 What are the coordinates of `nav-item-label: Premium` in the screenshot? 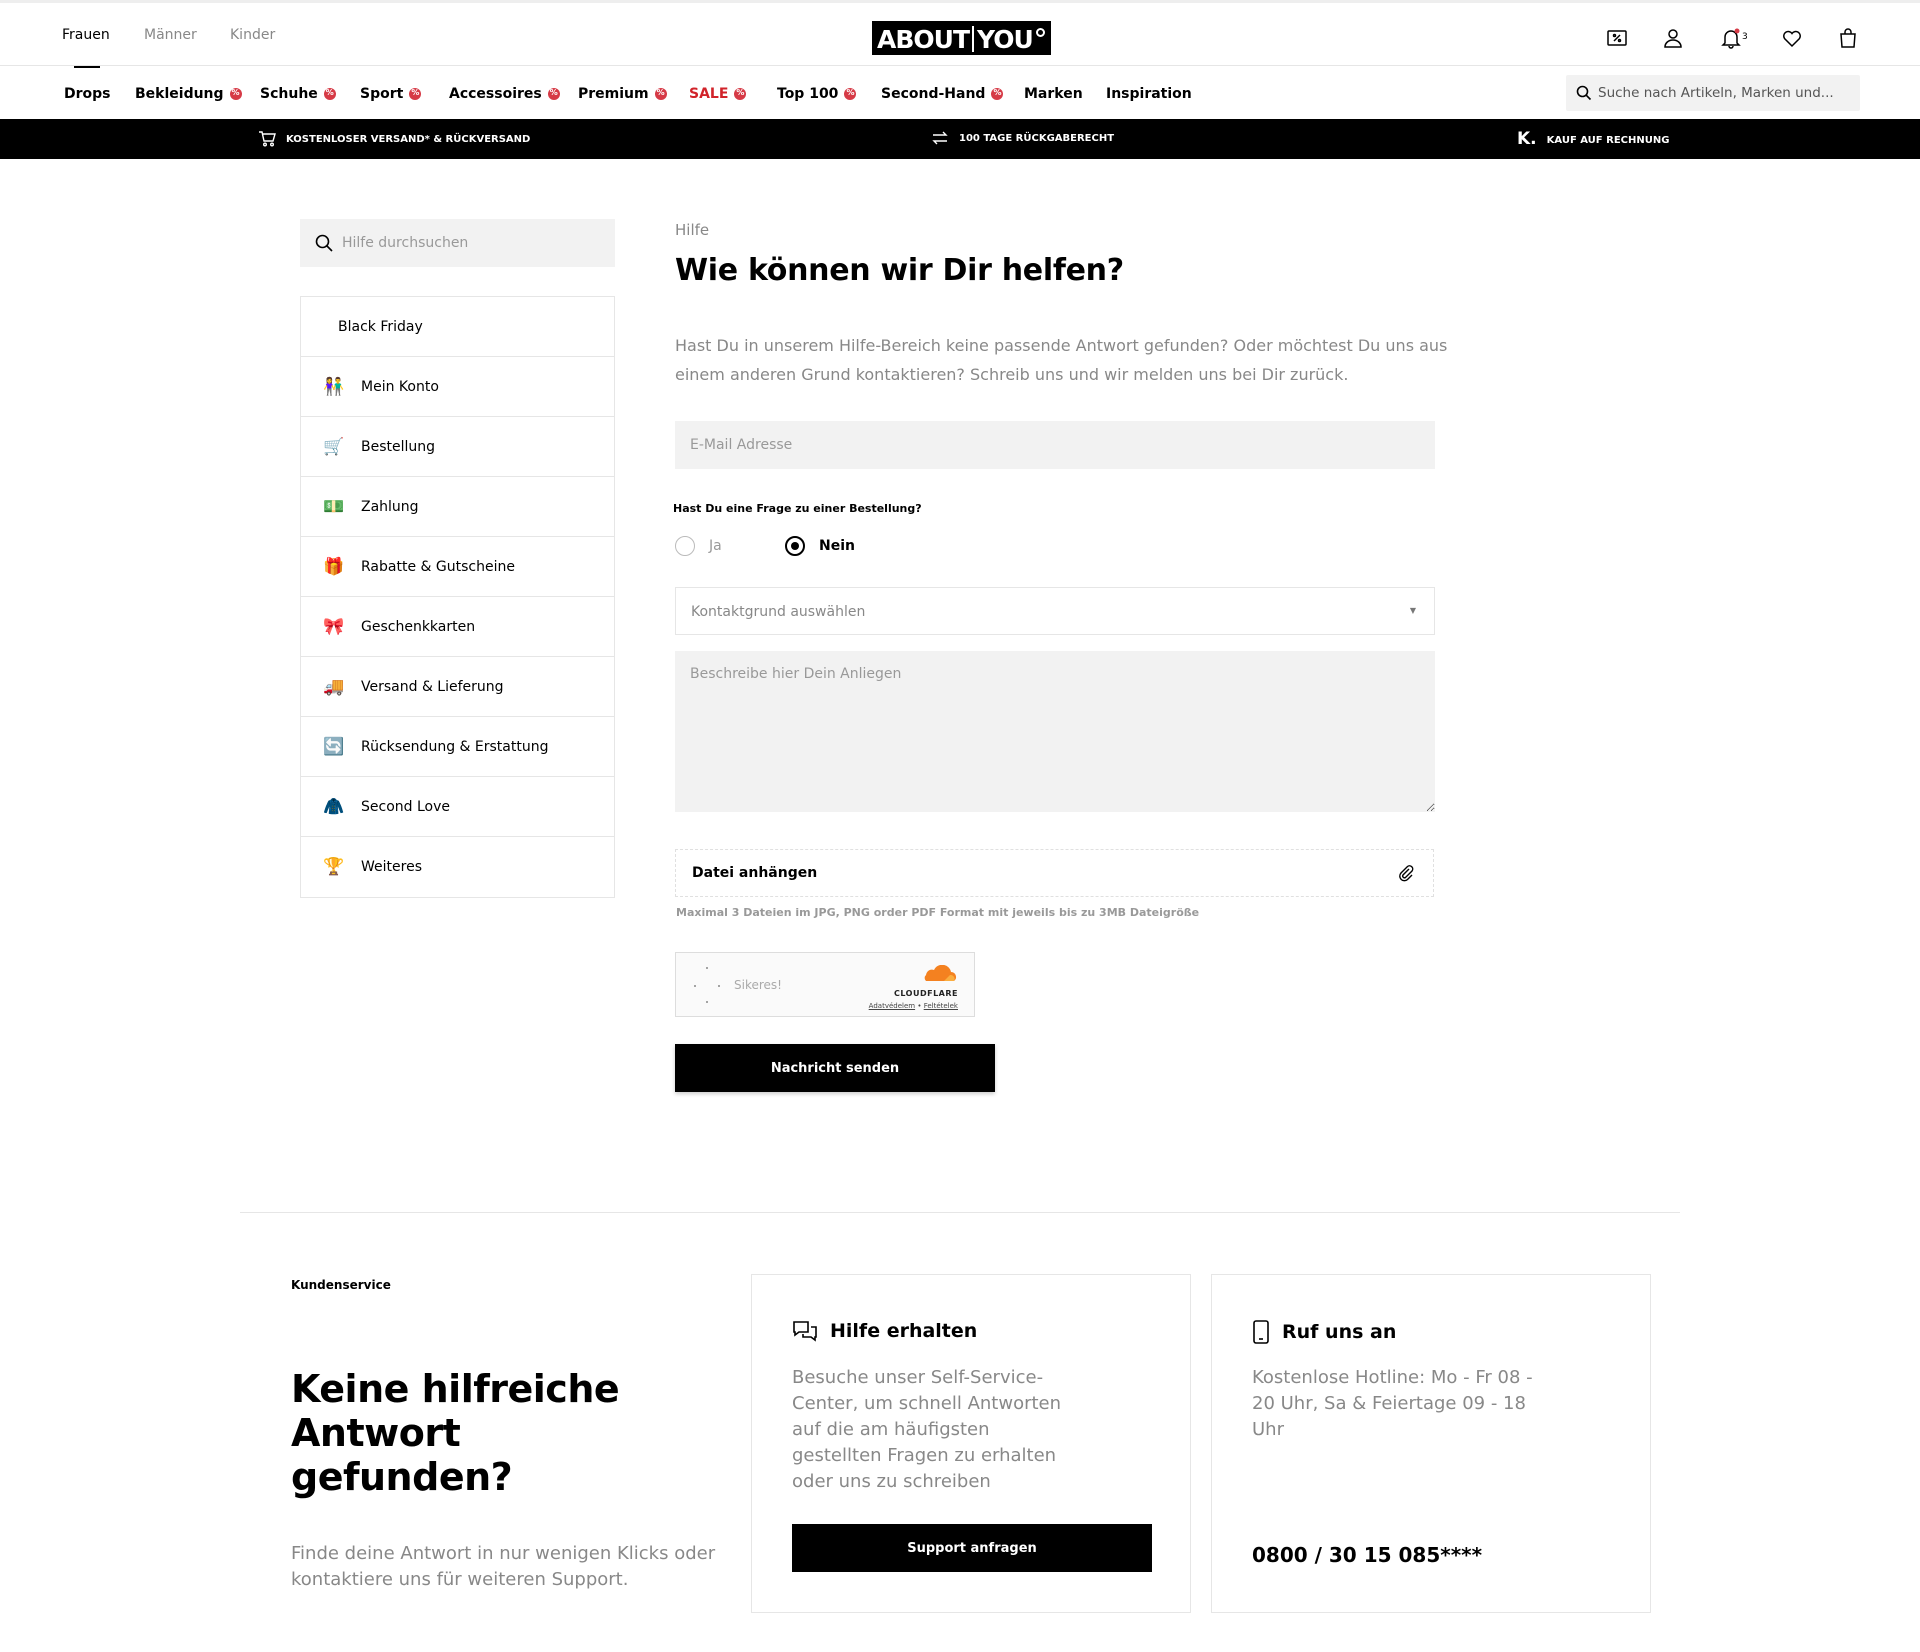 It's located at (613, 94).